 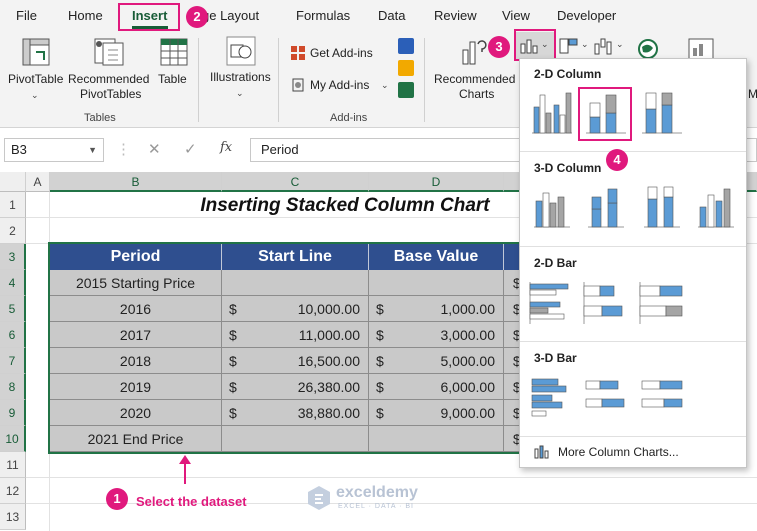 What do you see at coordinates (136, 439) in the screenshot?
I see `cell-period: 2021 End Price` at bounding box center [136, 439].